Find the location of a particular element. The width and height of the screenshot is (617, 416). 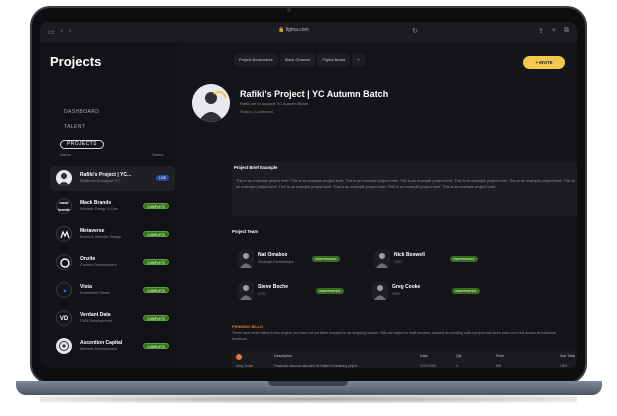

column-header-name: Name is located at coordinates (65, 154).